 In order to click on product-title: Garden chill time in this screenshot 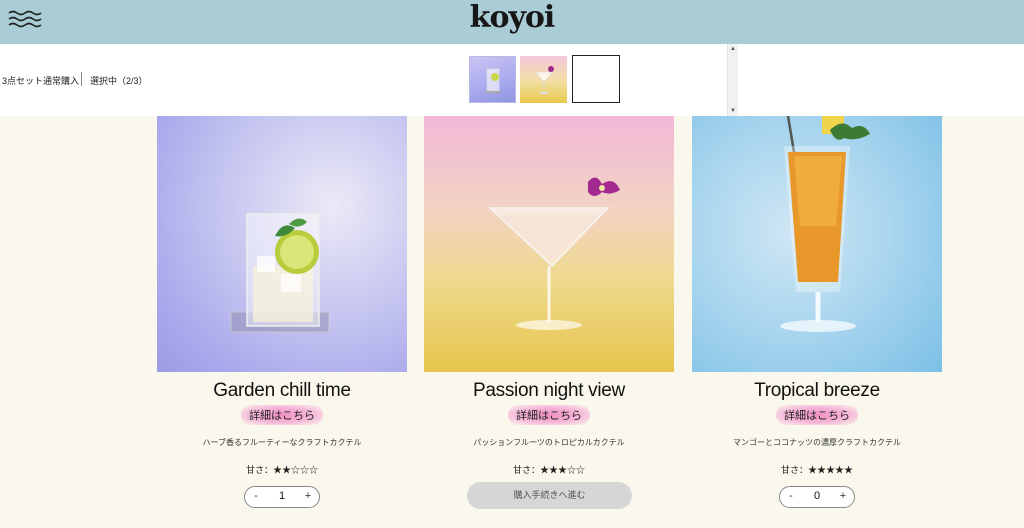, I will do `click(282, 390)`.